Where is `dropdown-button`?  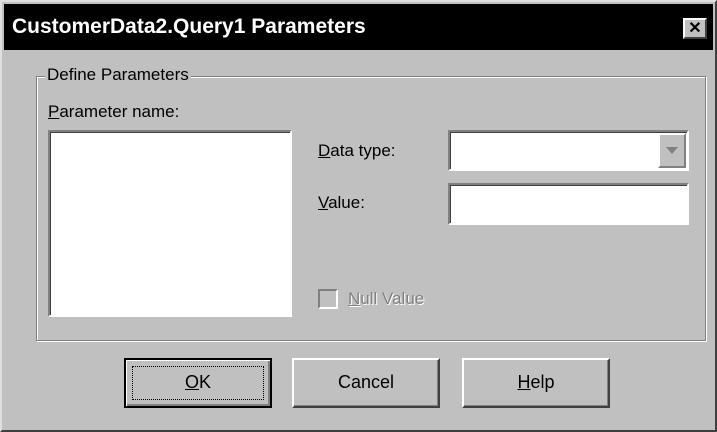
dropdown-button is located at coordinates (672, 150).